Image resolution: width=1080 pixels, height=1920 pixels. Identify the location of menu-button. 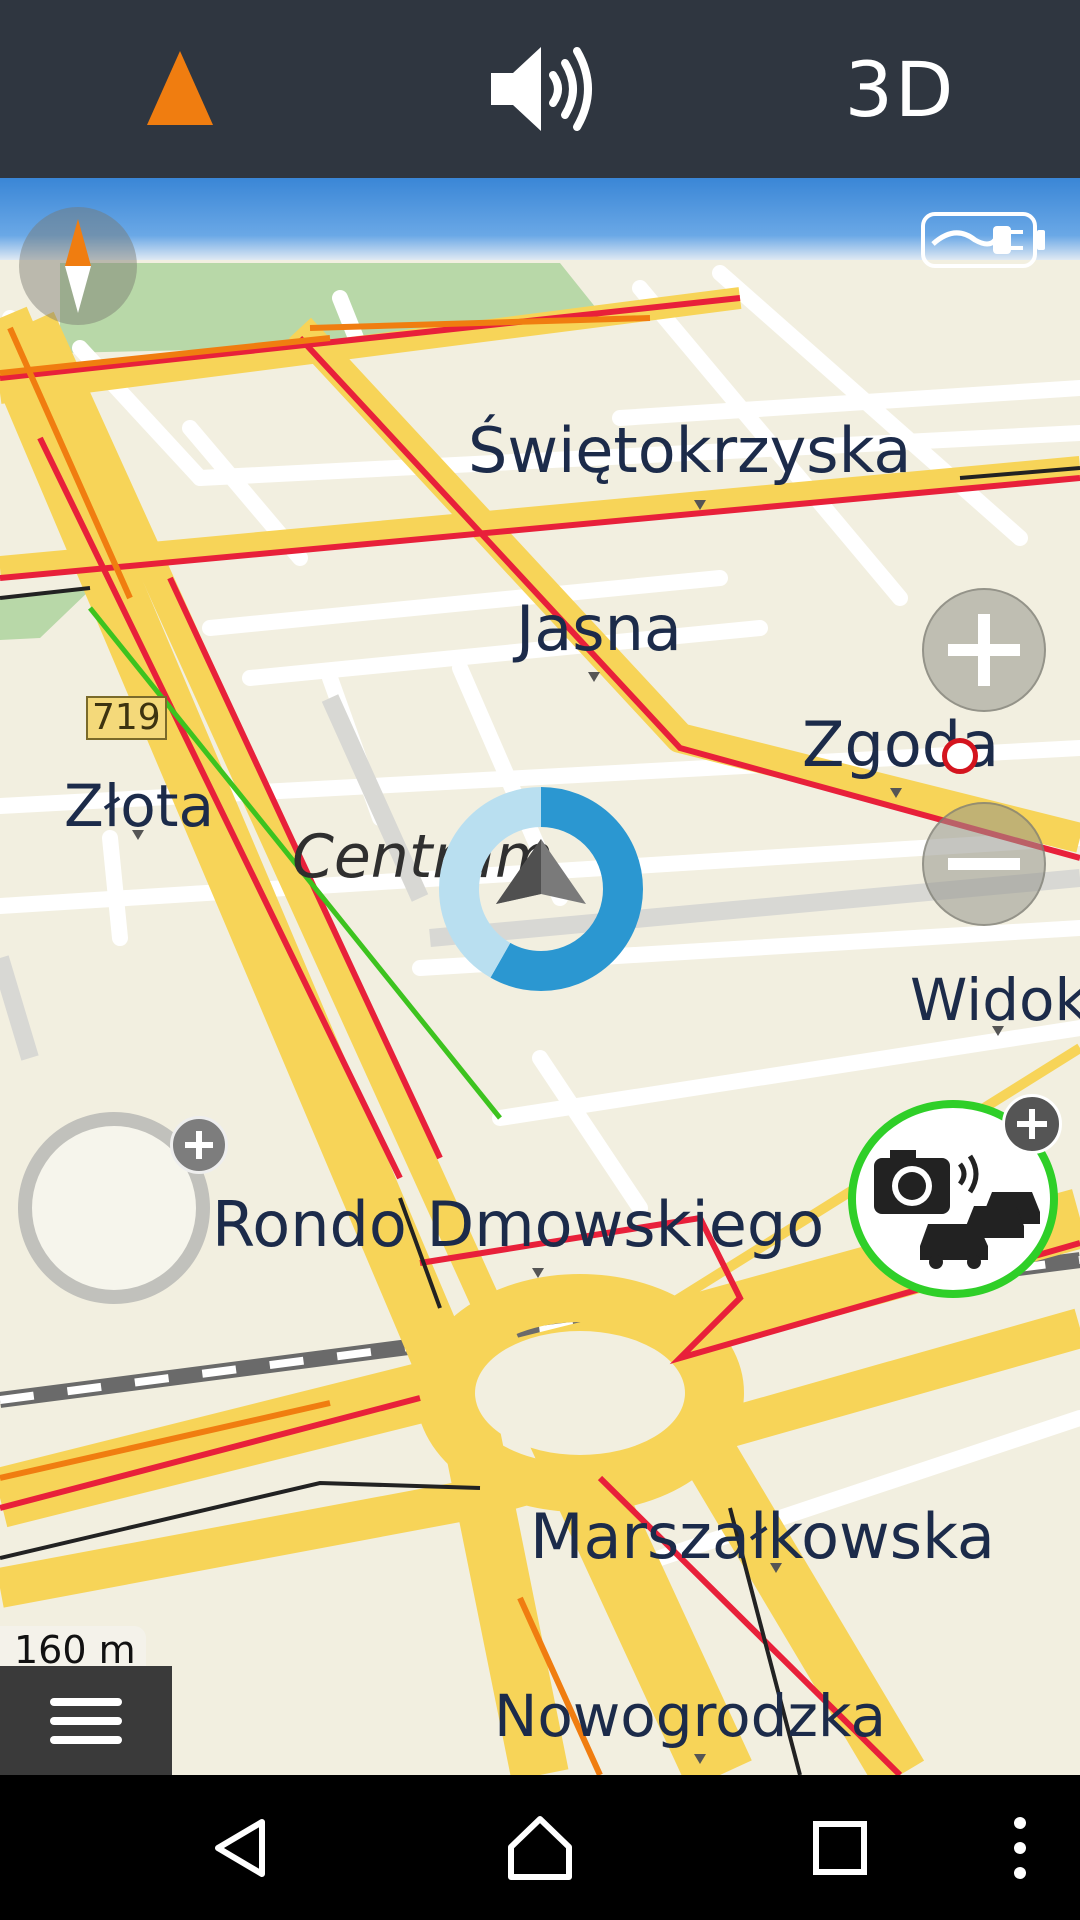
(86, 1721).